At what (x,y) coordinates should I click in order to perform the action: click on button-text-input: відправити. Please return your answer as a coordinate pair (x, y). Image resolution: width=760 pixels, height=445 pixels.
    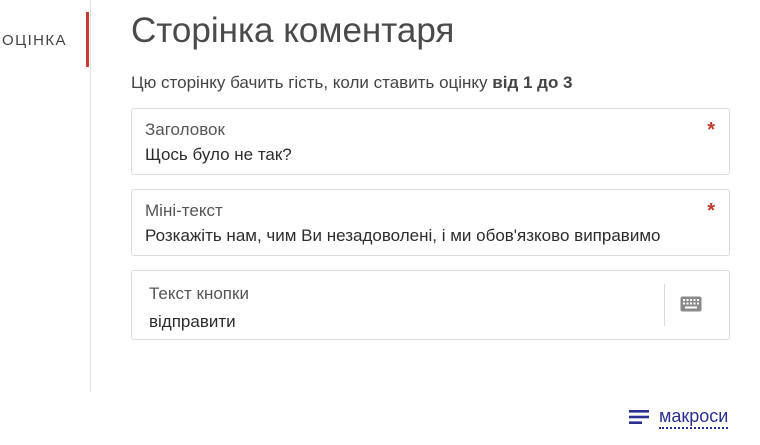
    Looking at the image, I should click on (404, 322).